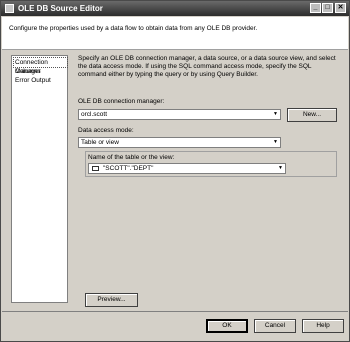 The height and width of the screenshot is (342, 350). Describe the element at coordinates (39, 179) in the screenshot. I see `page-navigation-list: Connection Manager Columns Error Output` at that location.